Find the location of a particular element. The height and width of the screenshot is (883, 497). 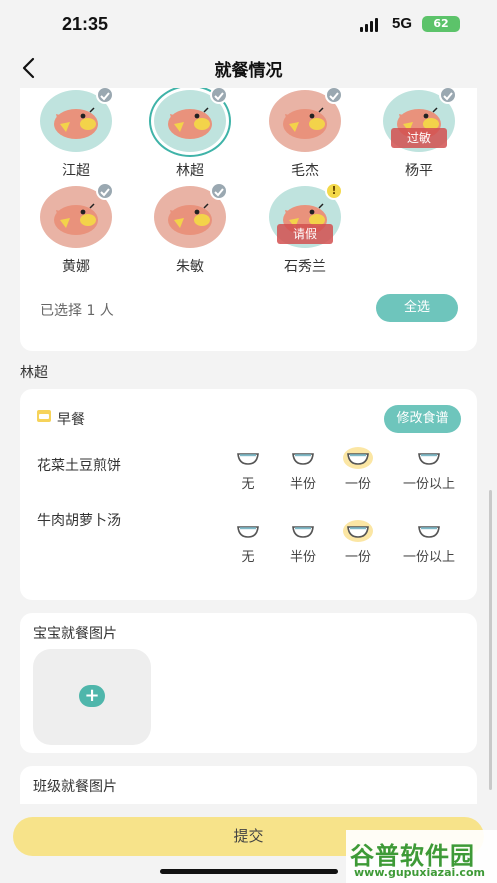

child-name: 毛杰 is located at coordinates (305, 171).